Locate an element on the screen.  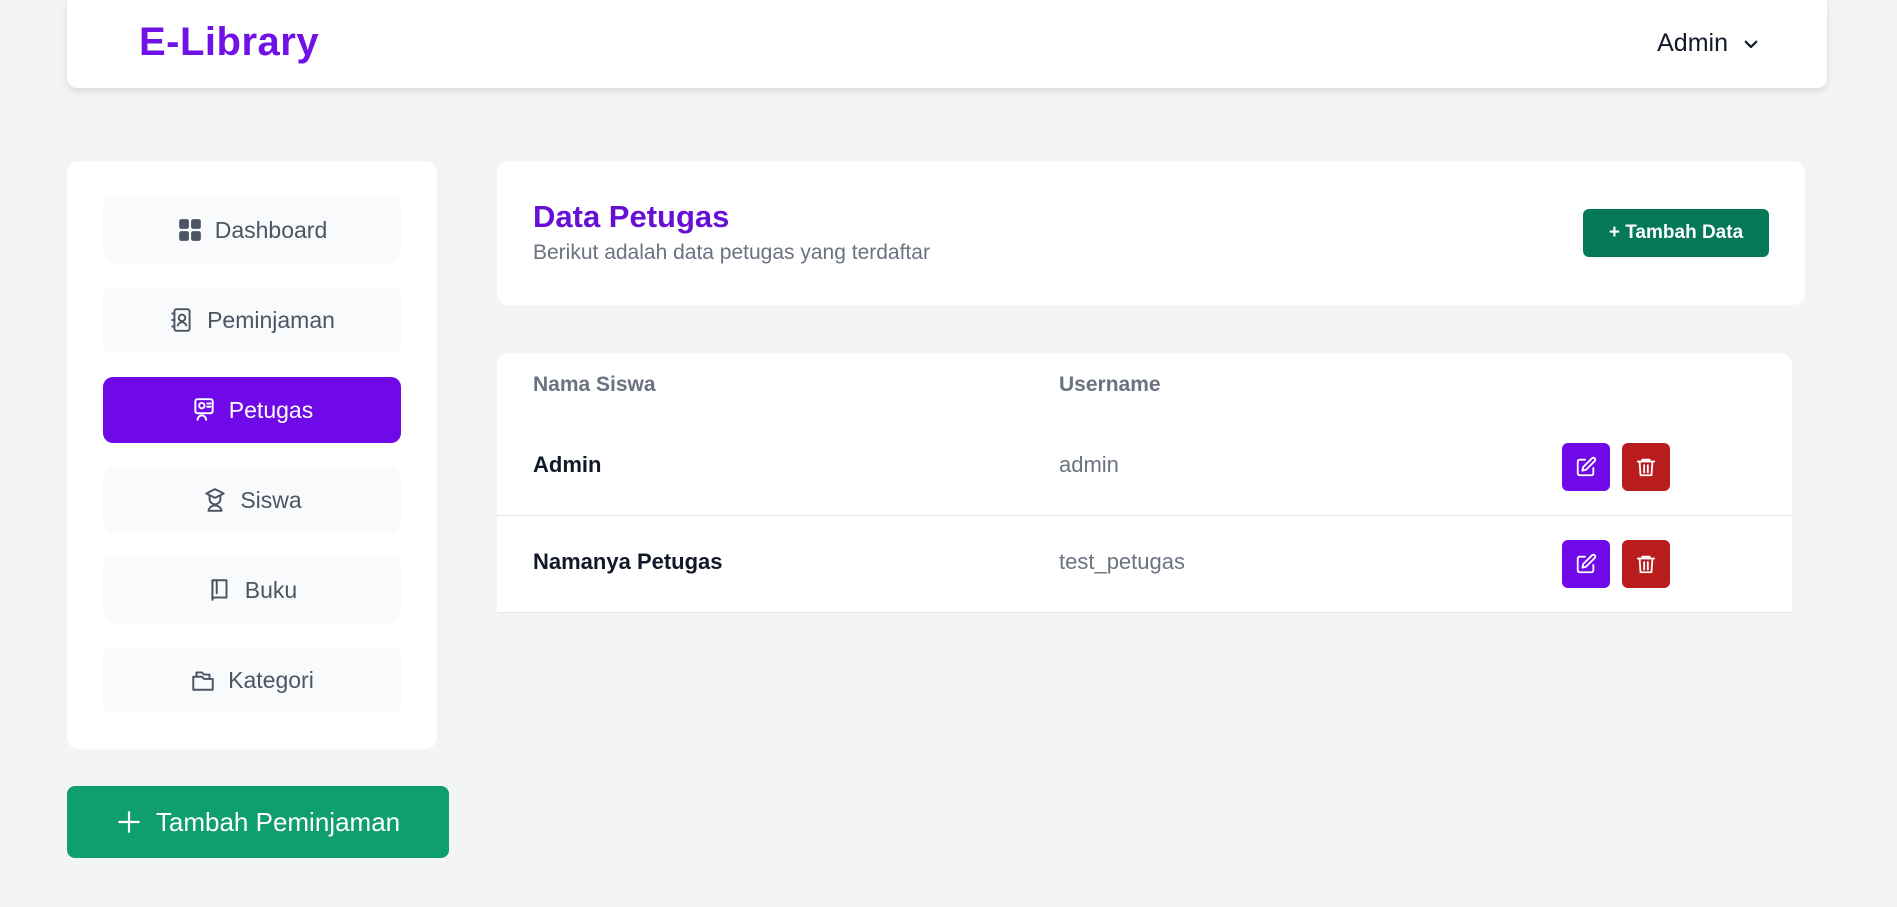
officer-icon is located at coordinates (204, 409).